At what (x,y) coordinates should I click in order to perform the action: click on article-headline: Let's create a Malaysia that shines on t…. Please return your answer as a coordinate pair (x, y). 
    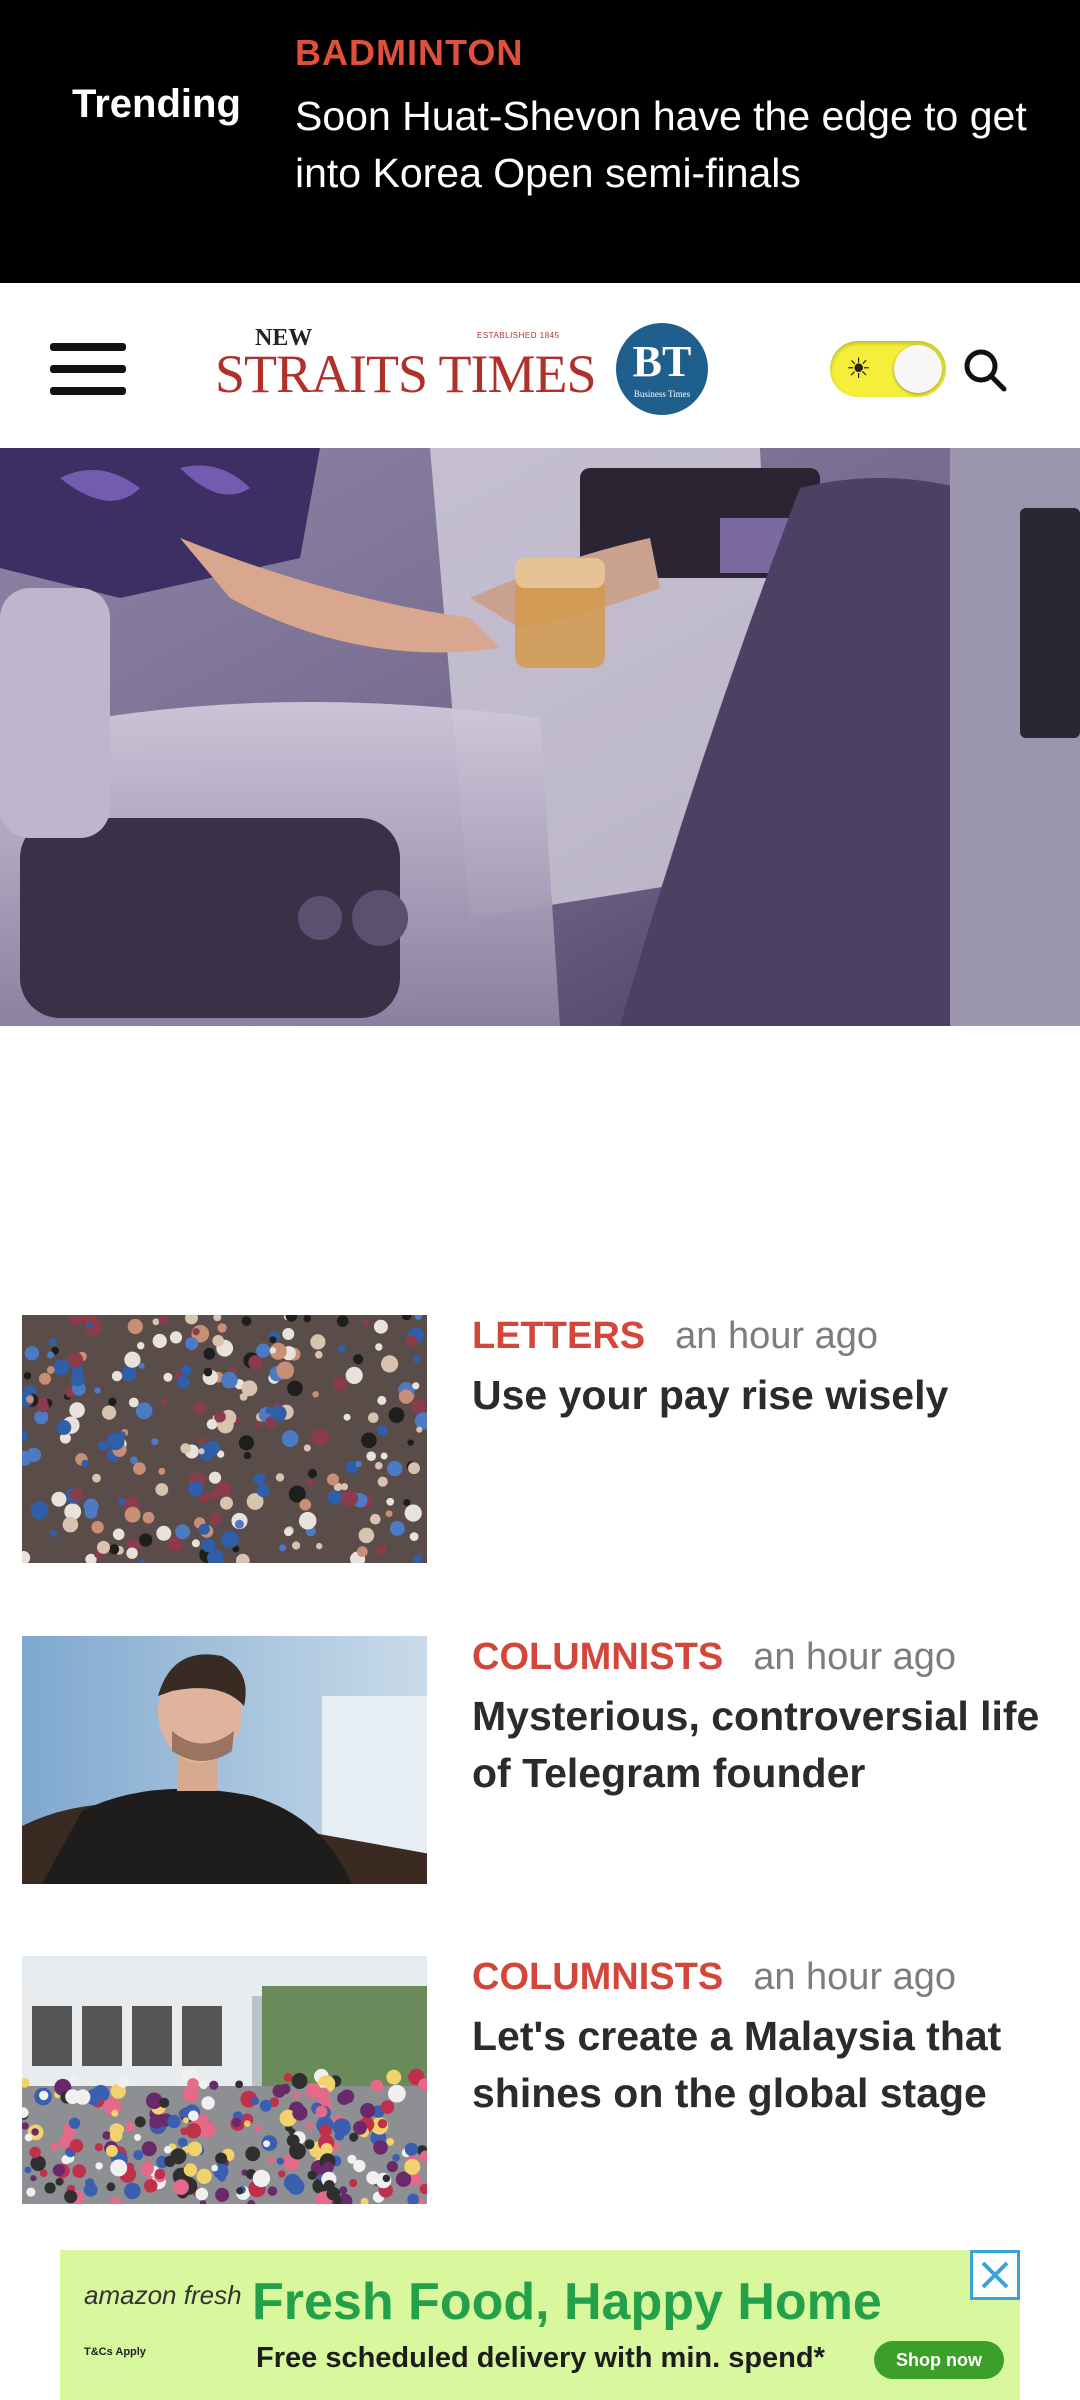
    Looking at the image, I should click on (762, 2065).